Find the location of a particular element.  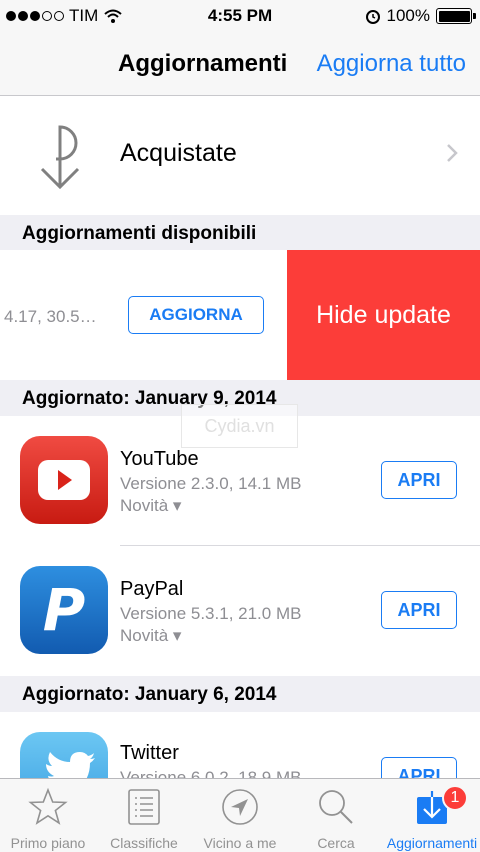

tab-featured: Primo piano is located at coordinates (48, 815).